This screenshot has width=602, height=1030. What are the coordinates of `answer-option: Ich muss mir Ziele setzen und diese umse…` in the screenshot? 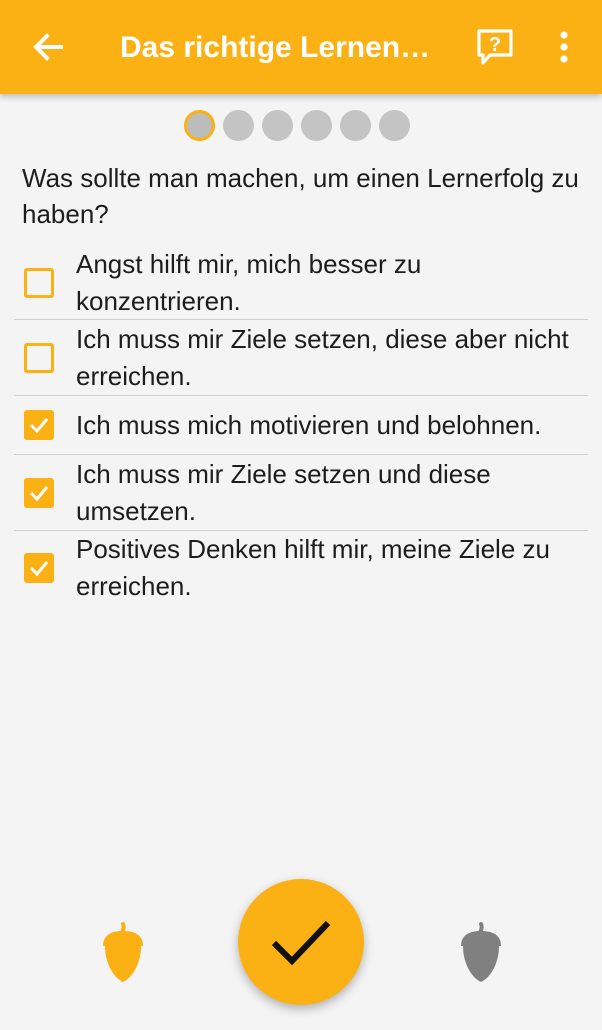 It's located at (301, 493).